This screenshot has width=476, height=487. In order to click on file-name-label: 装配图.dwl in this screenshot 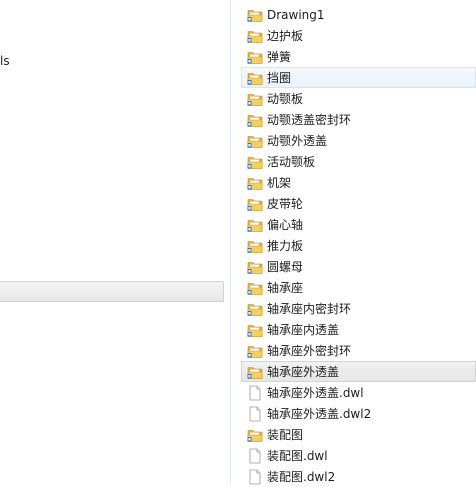, I will do `click(297, 455)`.